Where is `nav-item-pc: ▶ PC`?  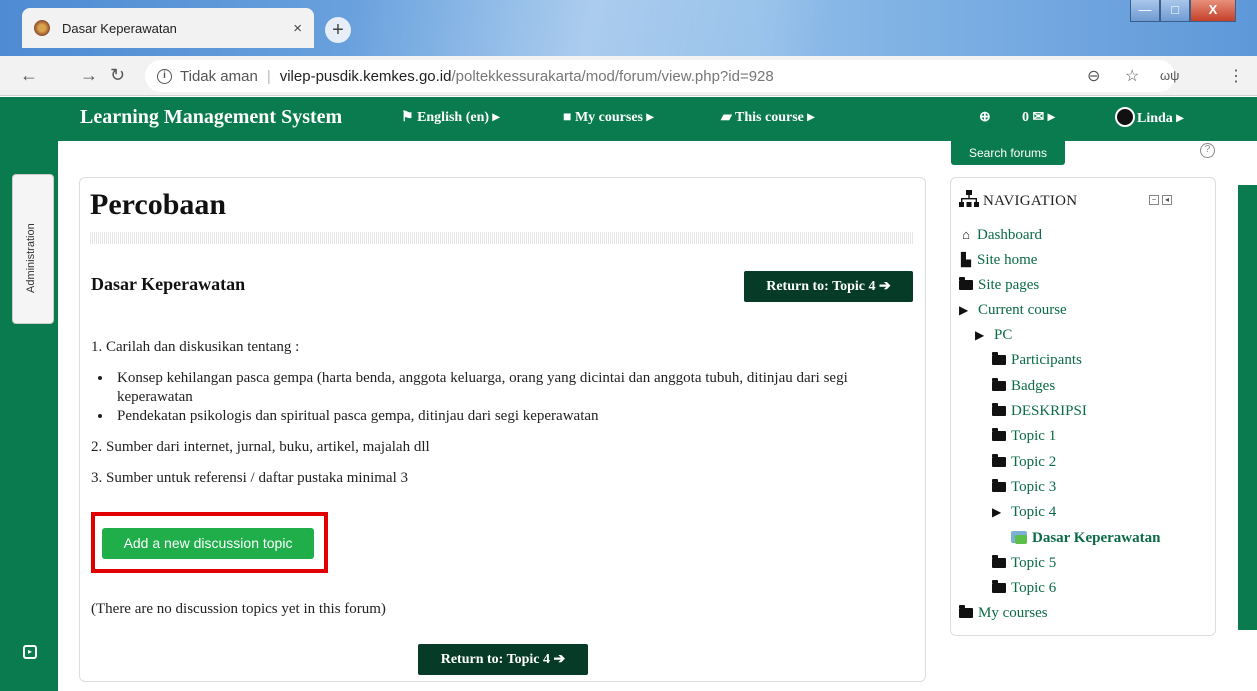
nav-item-pc: ▶ PC is located at coordinates (1059, 335).